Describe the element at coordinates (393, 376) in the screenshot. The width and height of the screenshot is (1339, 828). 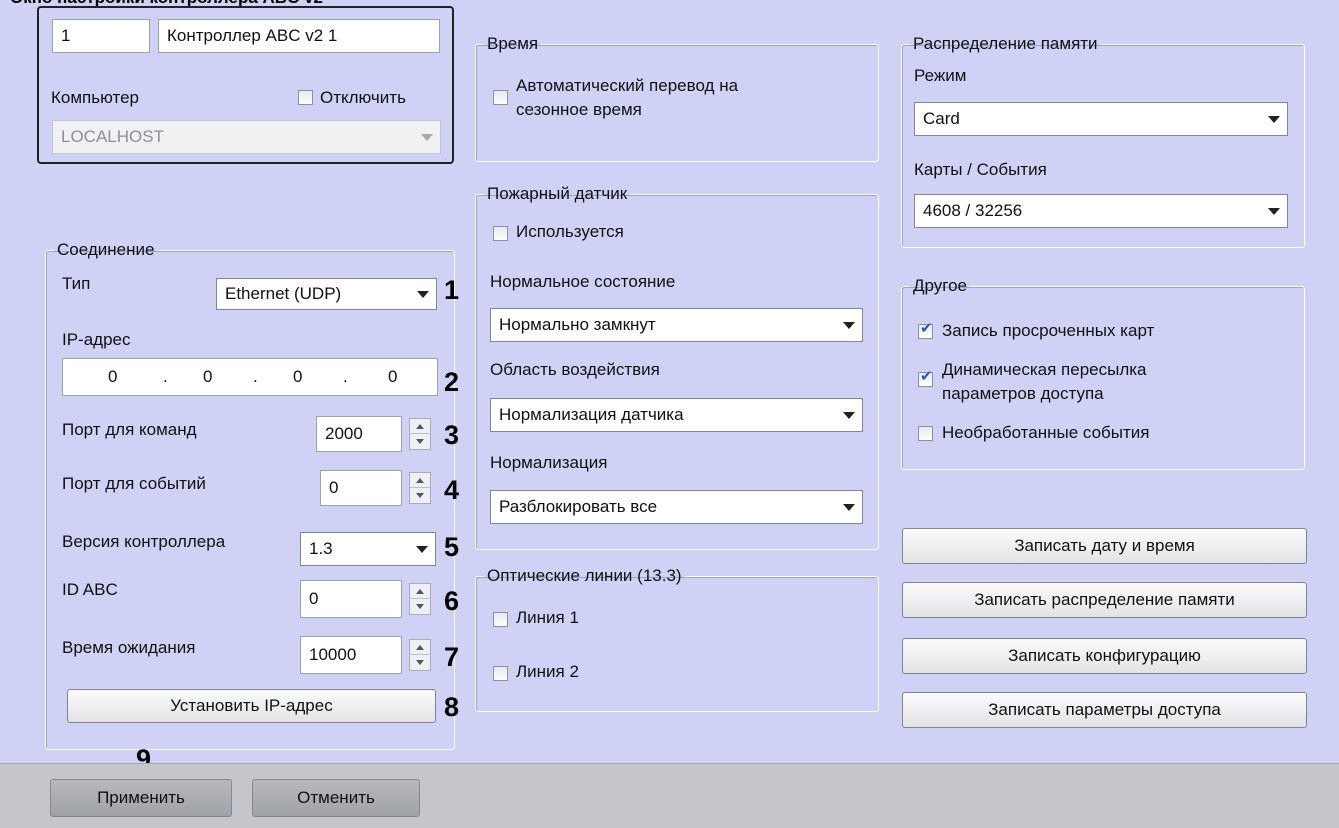
I see `ip-octet-4: 0` at that location.